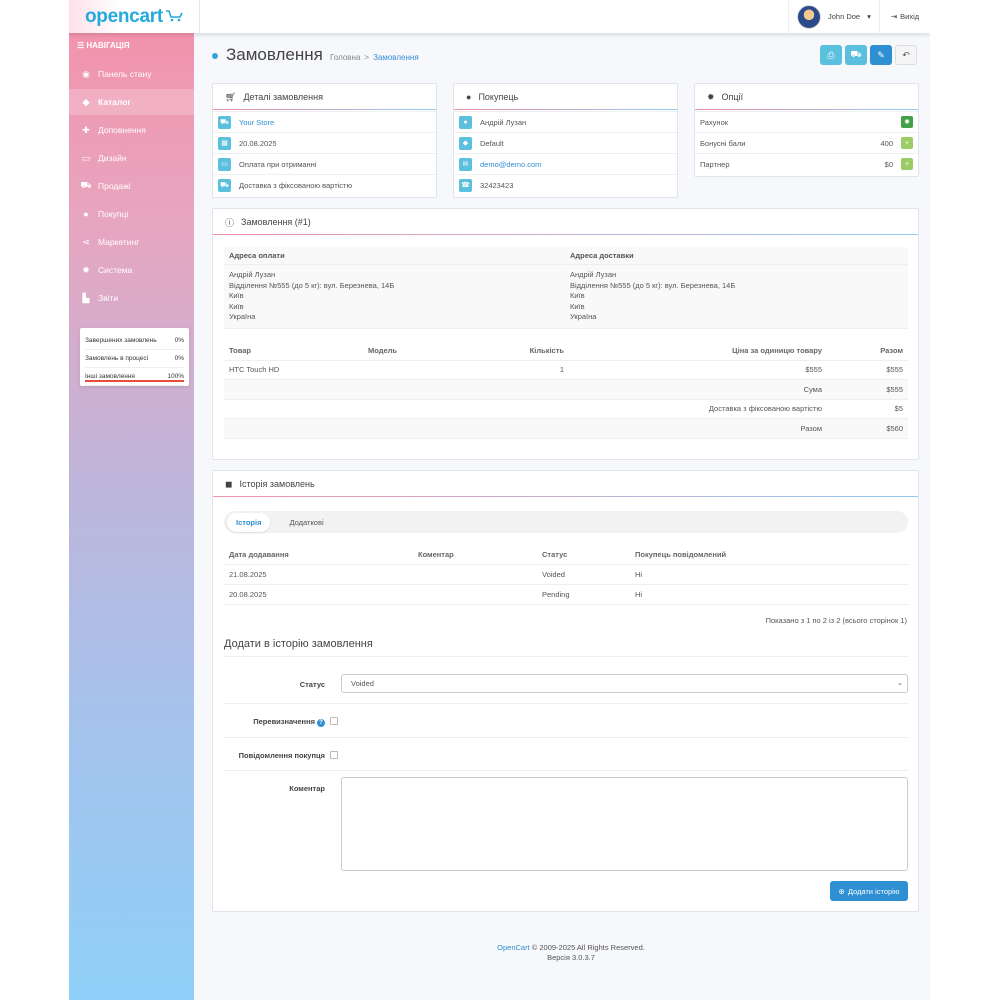  I want to click on share-icon: ⋖, so click(86, 241).